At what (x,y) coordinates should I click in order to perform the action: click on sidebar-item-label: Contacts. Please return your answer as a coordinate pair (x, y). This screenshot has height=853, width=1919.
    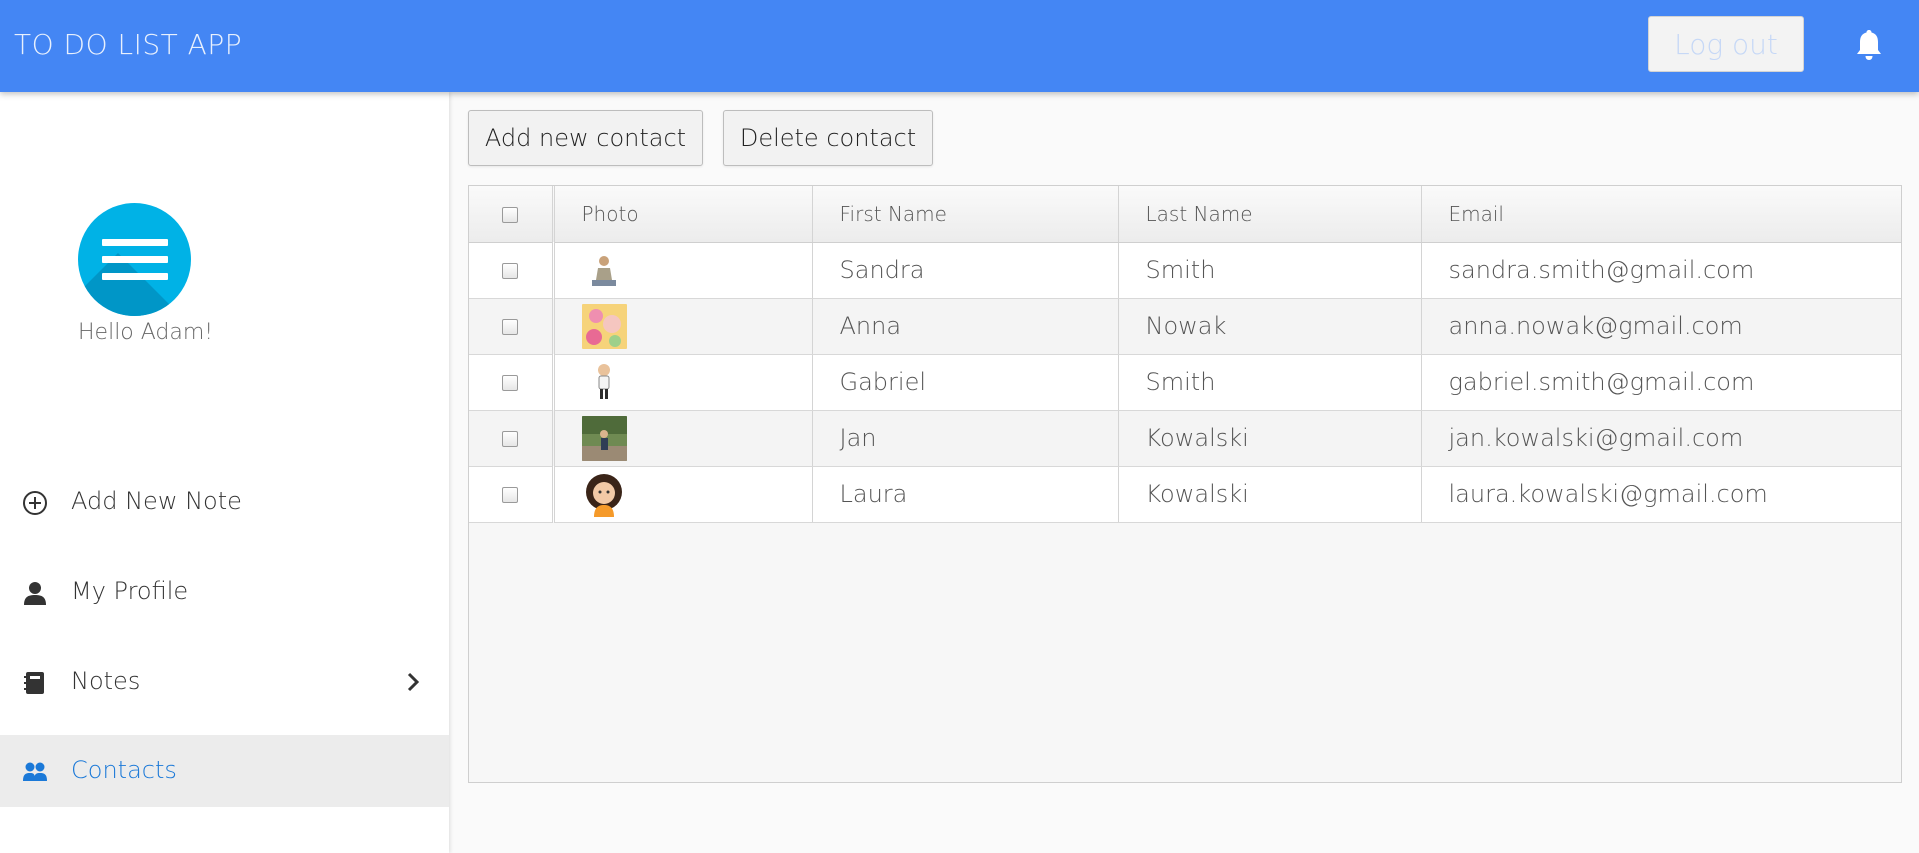
    Looking at the image, I should click on (124, 770).